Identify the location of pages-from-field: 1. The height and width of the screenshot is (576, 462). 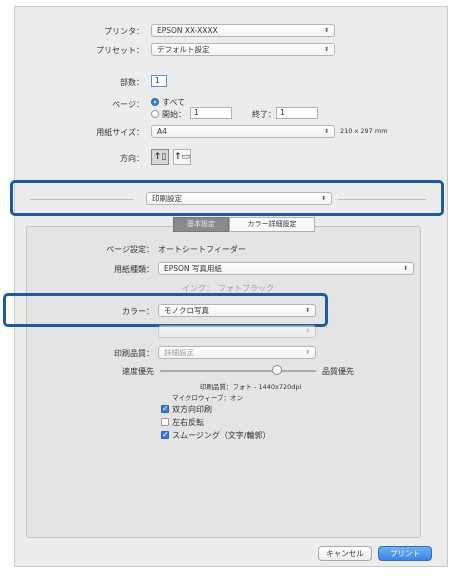
(211, 113).